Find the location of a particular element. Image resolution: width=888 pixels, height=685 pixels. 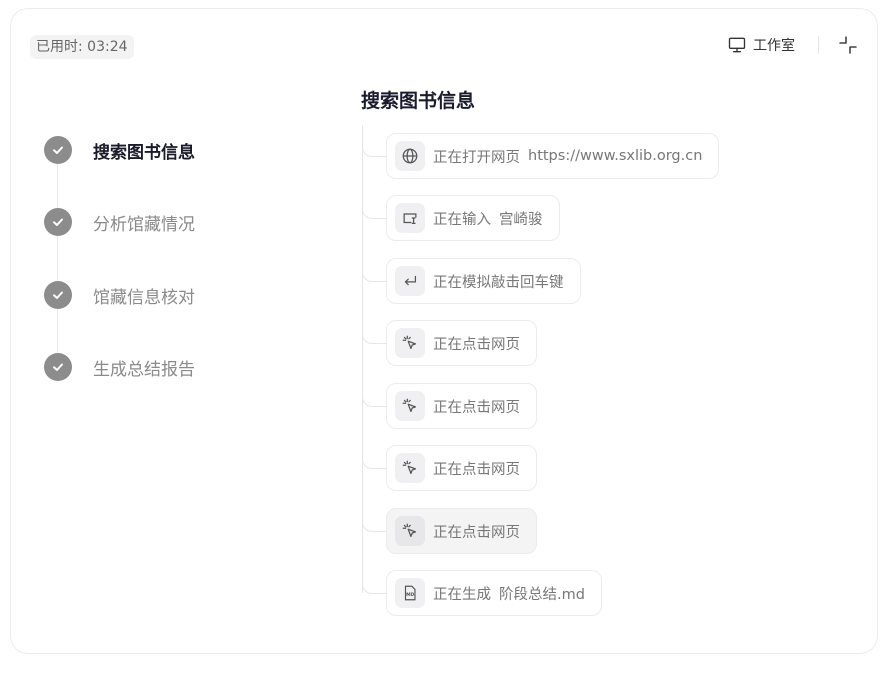

collapse-icon is located at coordinates (848, 45).